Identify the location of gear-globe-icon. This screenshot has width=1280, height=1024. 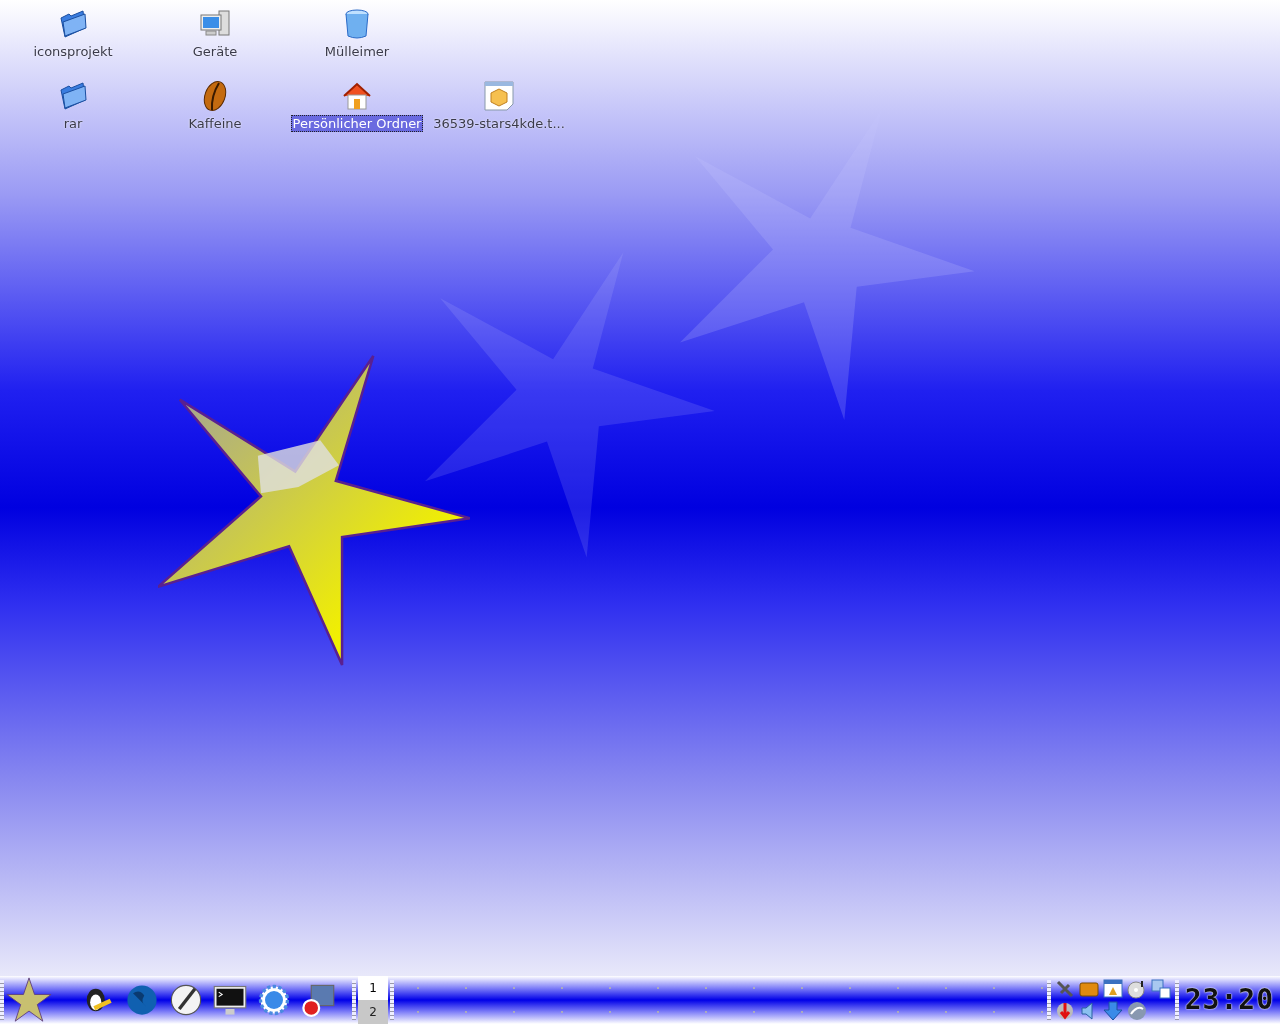
(274, 1000).